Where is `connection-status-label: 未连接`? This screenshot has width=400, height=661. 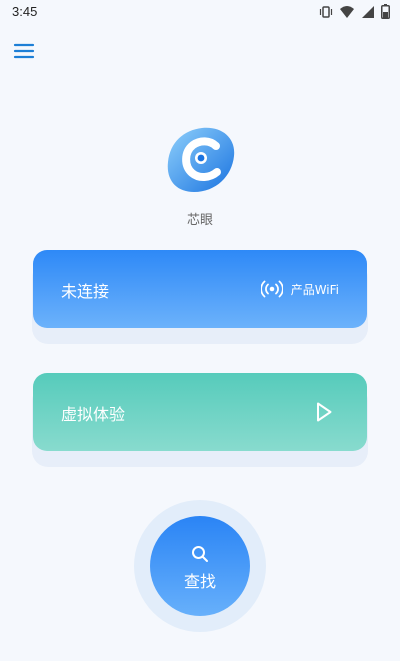
connection-status-label: 未连接 is located at coordinates (85, 291).